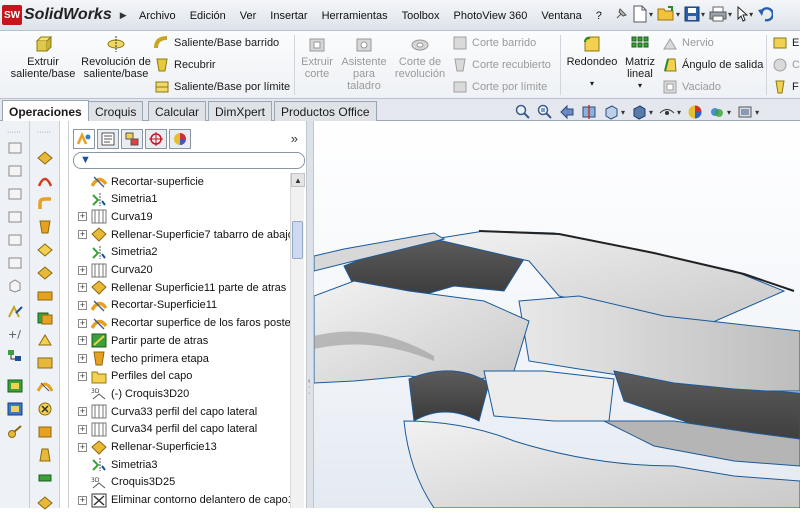 The height and width of the screenshot is (513, 800). What do you see at coordinates (621, 14) in the screenshot?
I see `pin-icon` at bounding box center [621, 14].